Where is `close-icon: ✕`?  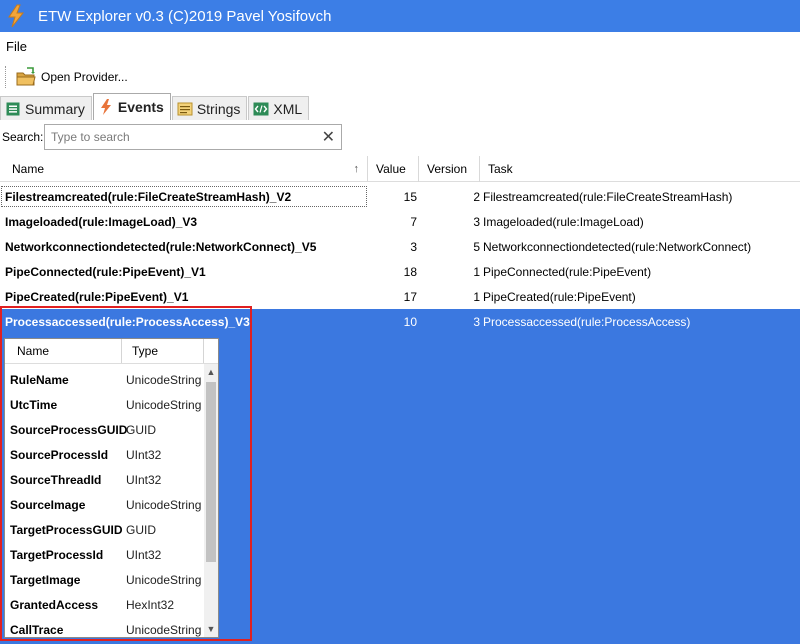
close-icon: ✕ is located at coordinates (328, 137).